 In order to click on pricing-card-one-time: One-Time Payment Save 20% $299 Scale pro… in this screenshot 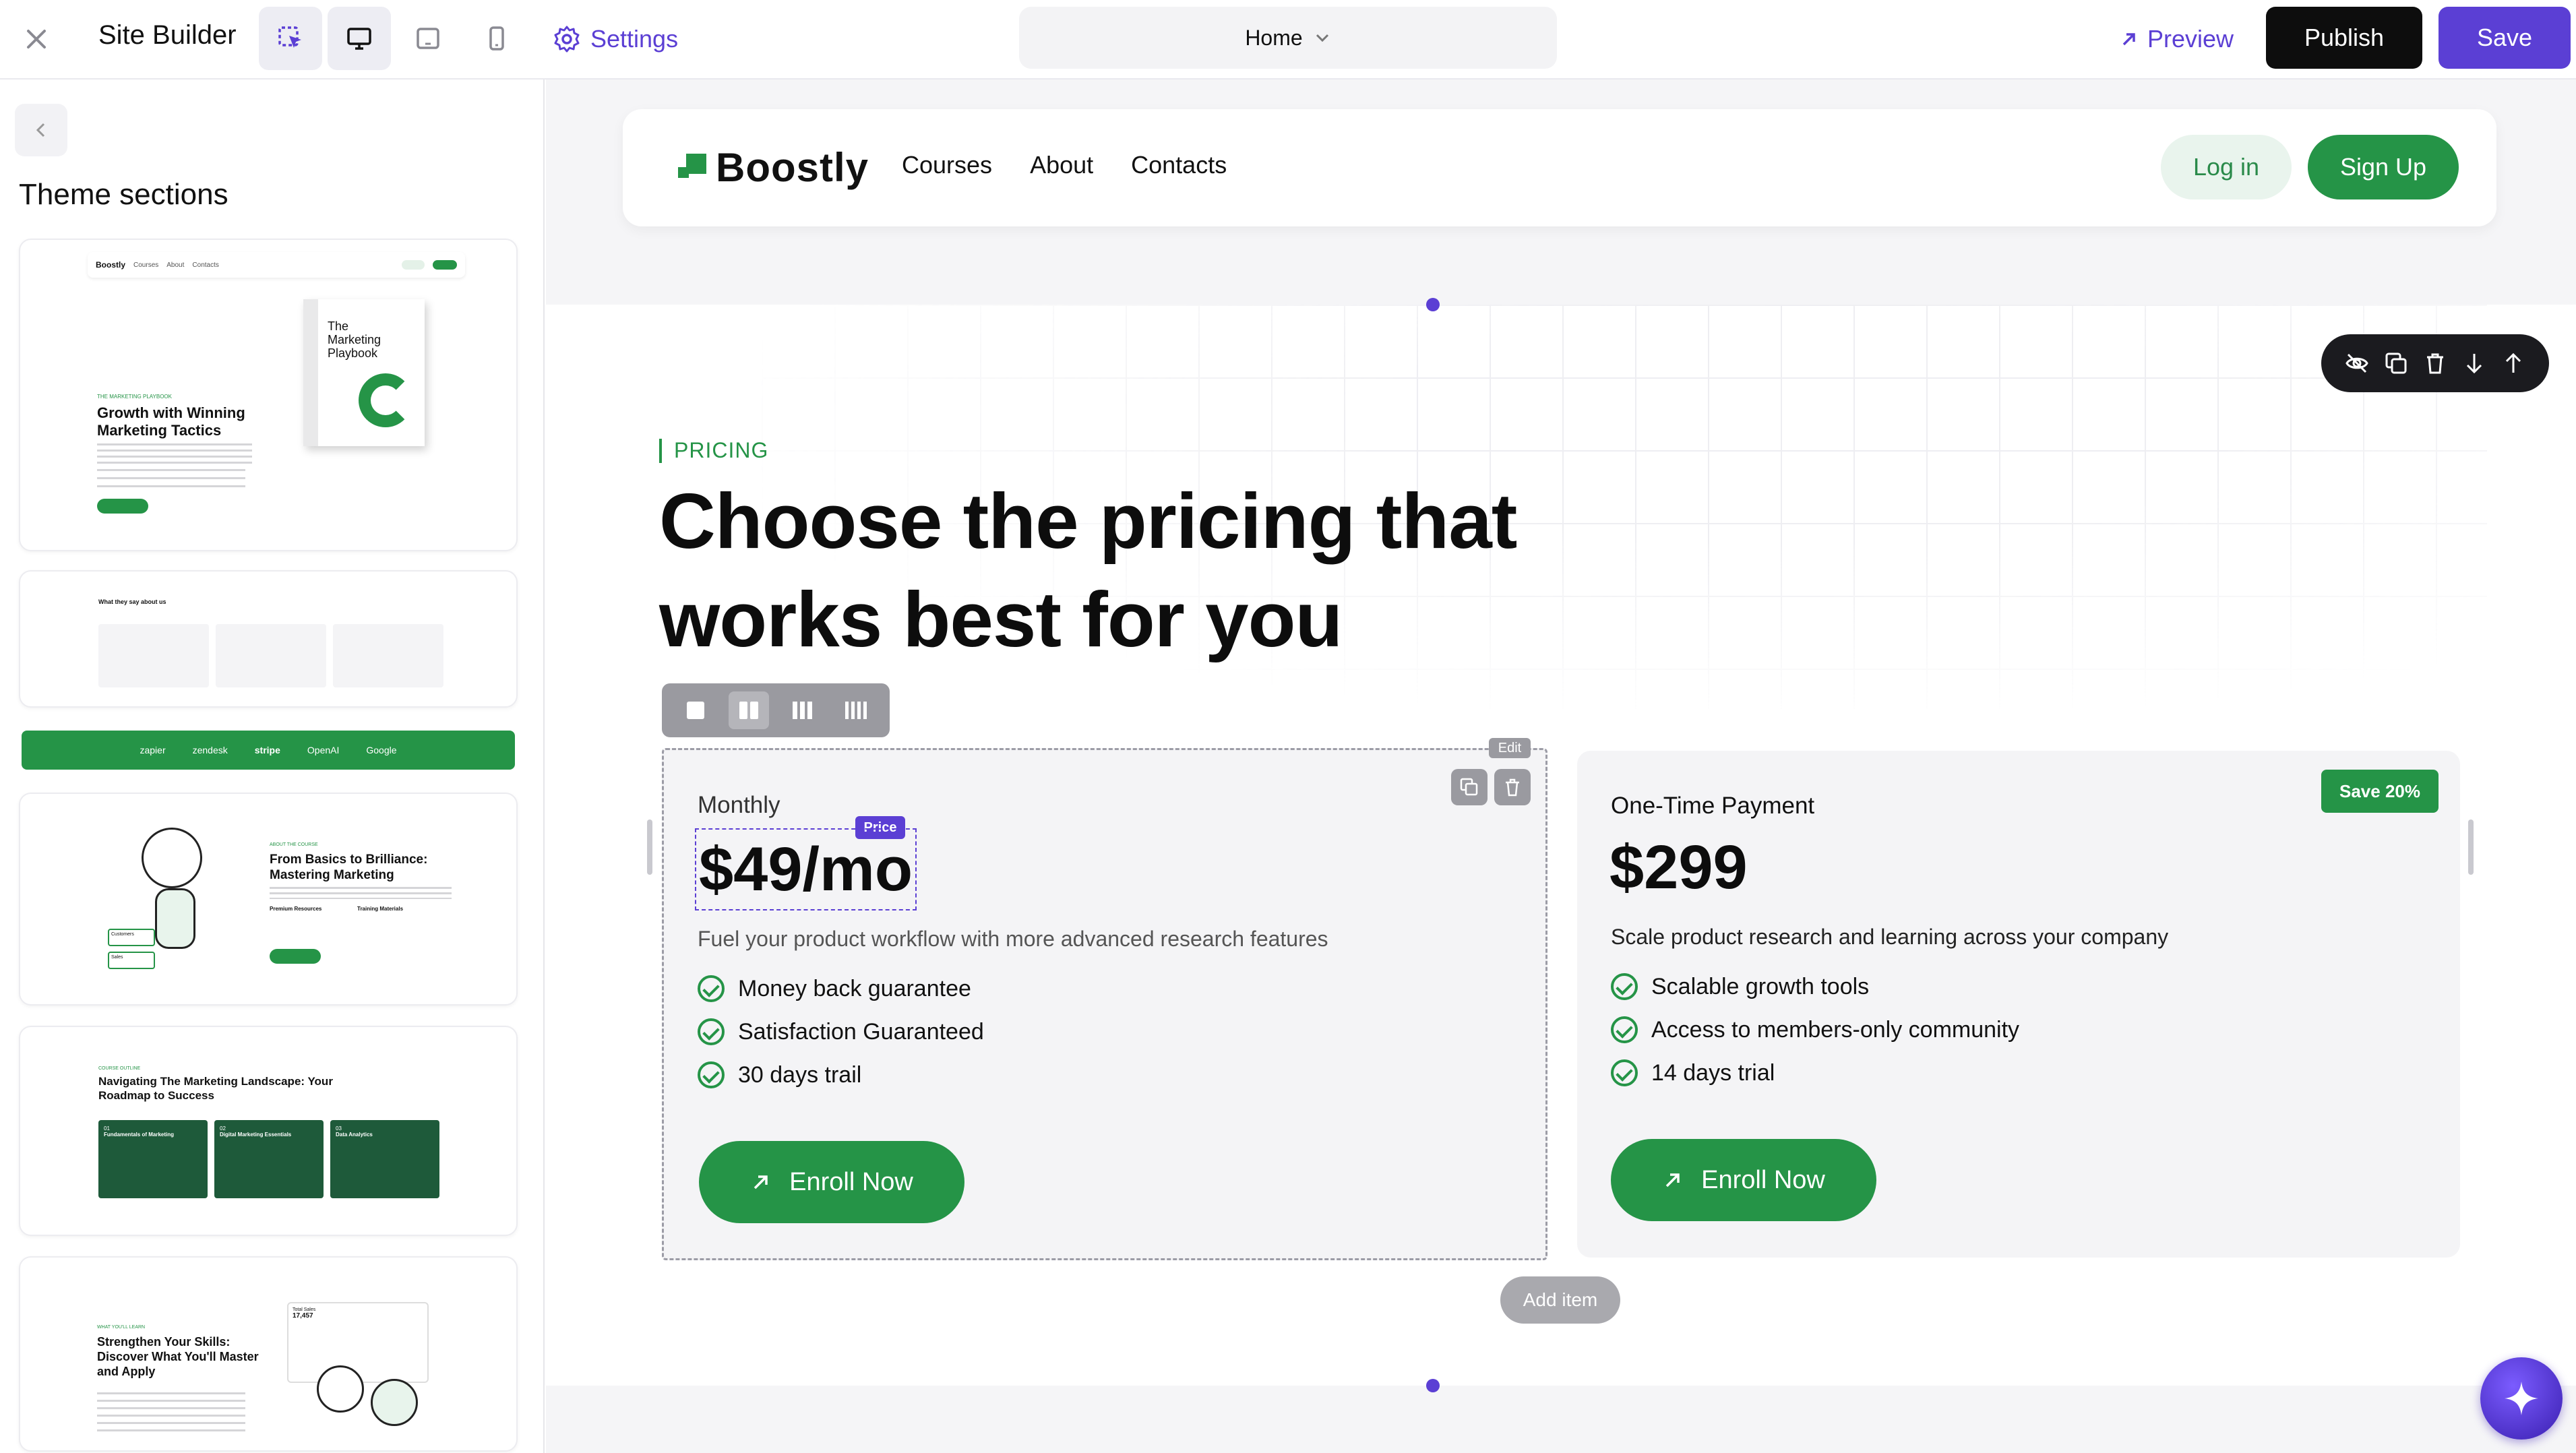, I will do `click(2019, 1005)`.